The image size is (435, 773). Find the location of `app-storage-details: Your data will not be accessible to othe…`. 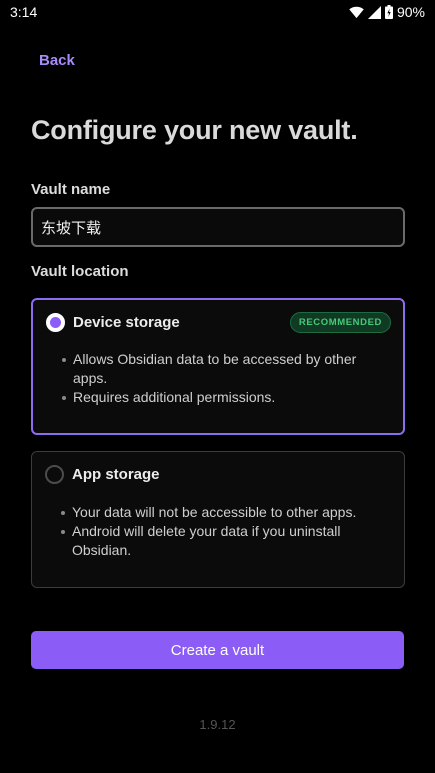

app-storage-details: Your data will not be accessible to othe… is located at coordinates (225, 531).